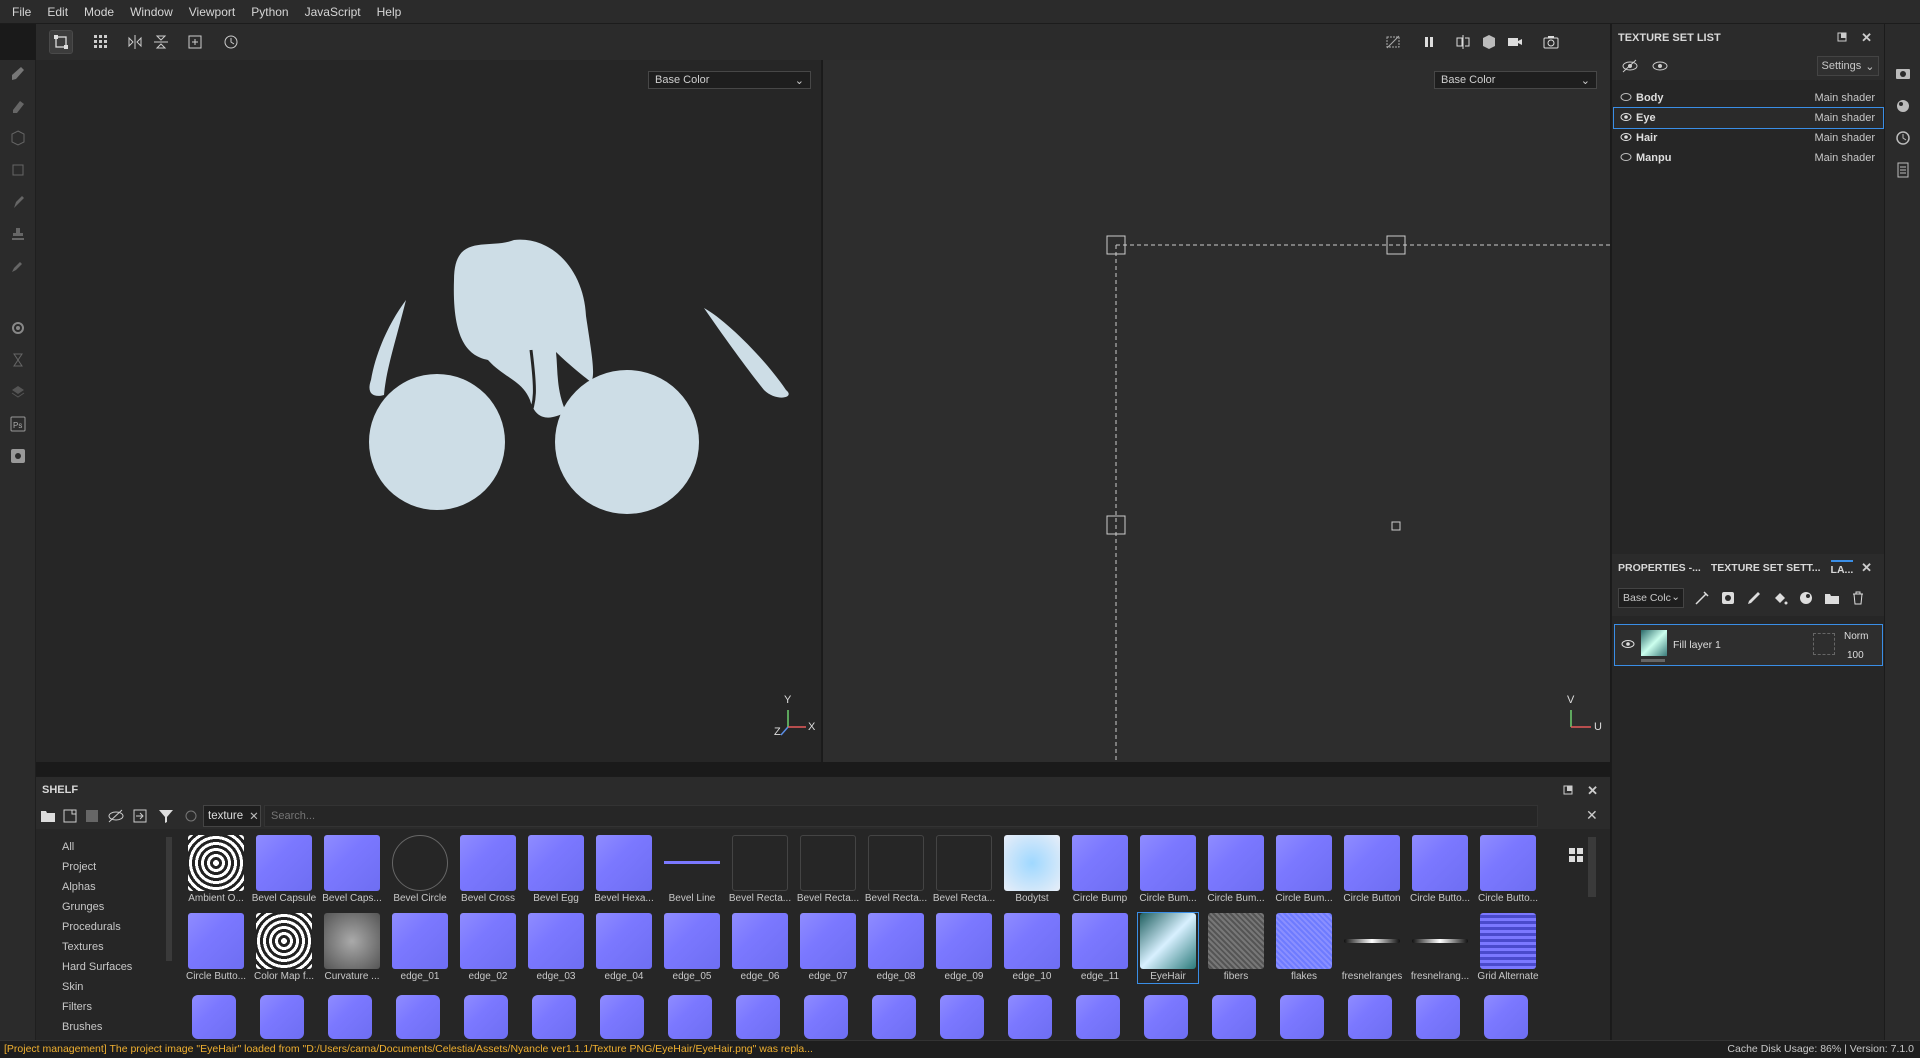 This screenshot has width=1920, height=1058. Describe the element at coordinates (1592, 815) in the screenshot. I see `clear-search-icon: ✕` at that location.